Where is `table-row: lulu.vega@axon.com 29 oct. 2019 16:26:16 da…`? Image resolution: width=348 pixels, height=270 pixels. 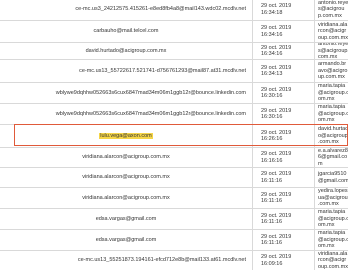 table-row: lulu.vega@axon.com 29 oct. 2019 16:26:16 da… is located at coordinates (174, 135).